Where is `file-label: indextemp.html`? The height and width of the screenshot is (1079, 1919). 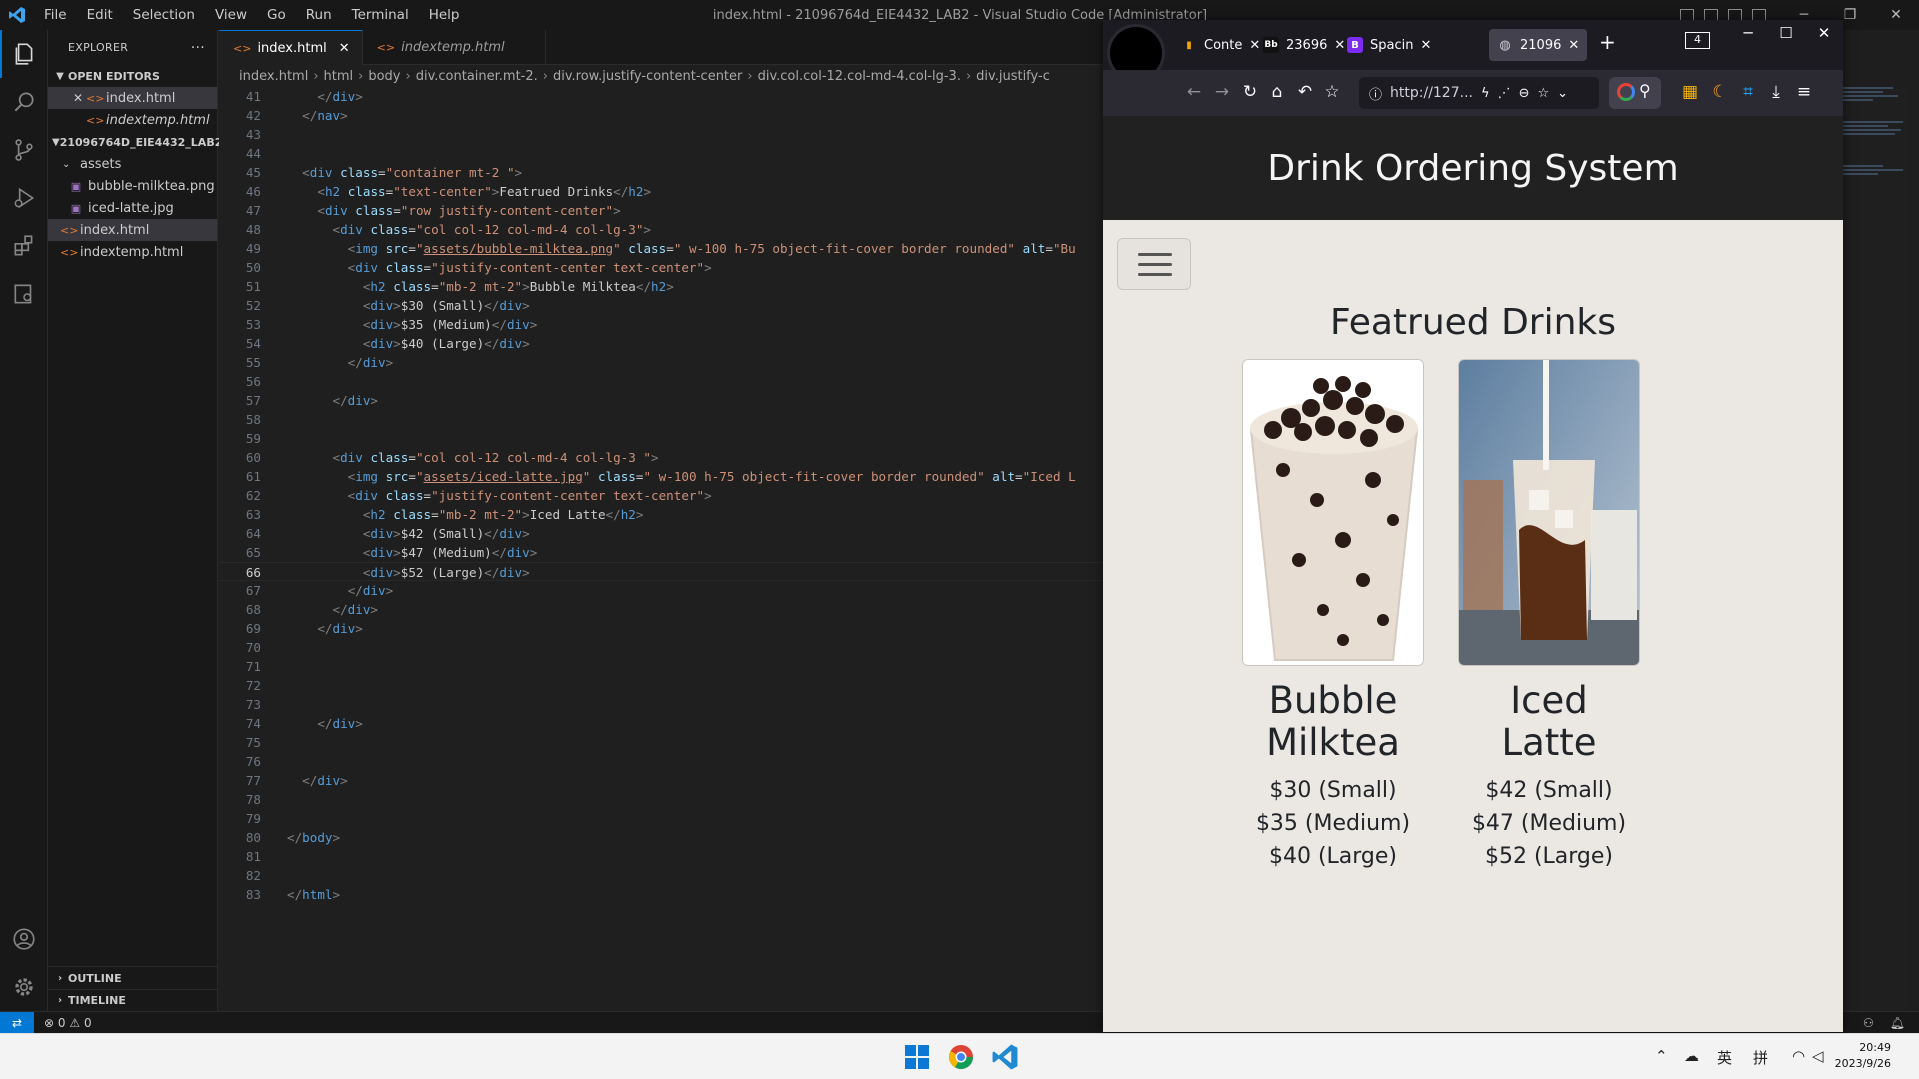
file-label: indextemp.html is located at coordinates (132, 252).